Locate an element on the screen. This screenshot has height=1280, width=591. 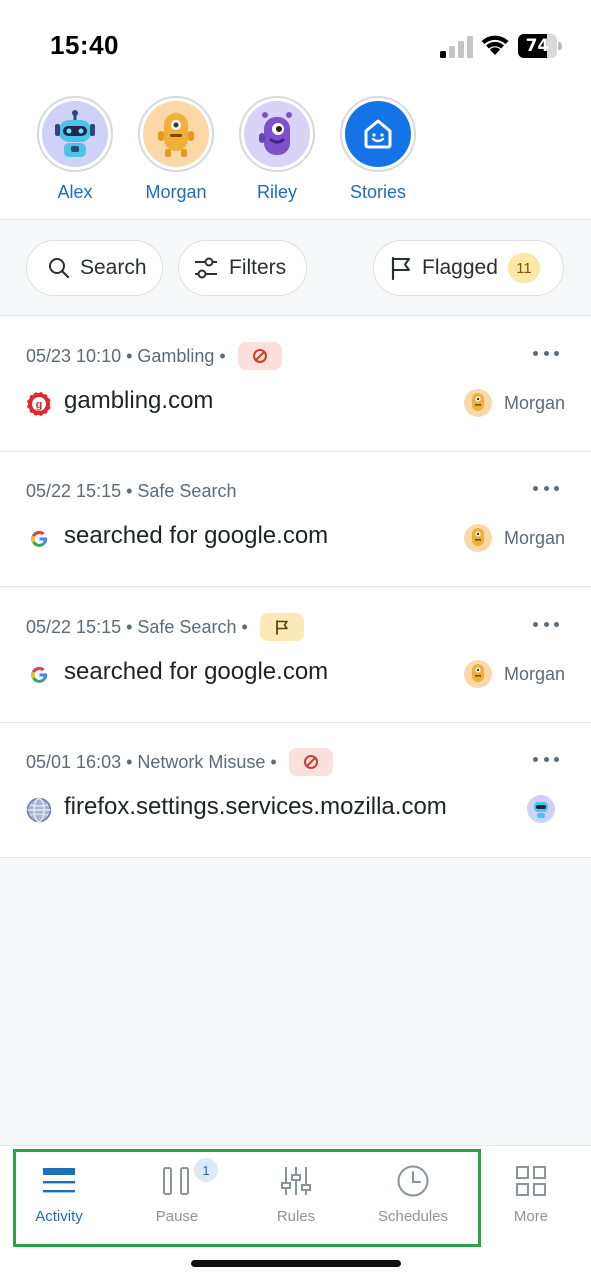
status-time: 15:40 is located at coordinates (84, 45).